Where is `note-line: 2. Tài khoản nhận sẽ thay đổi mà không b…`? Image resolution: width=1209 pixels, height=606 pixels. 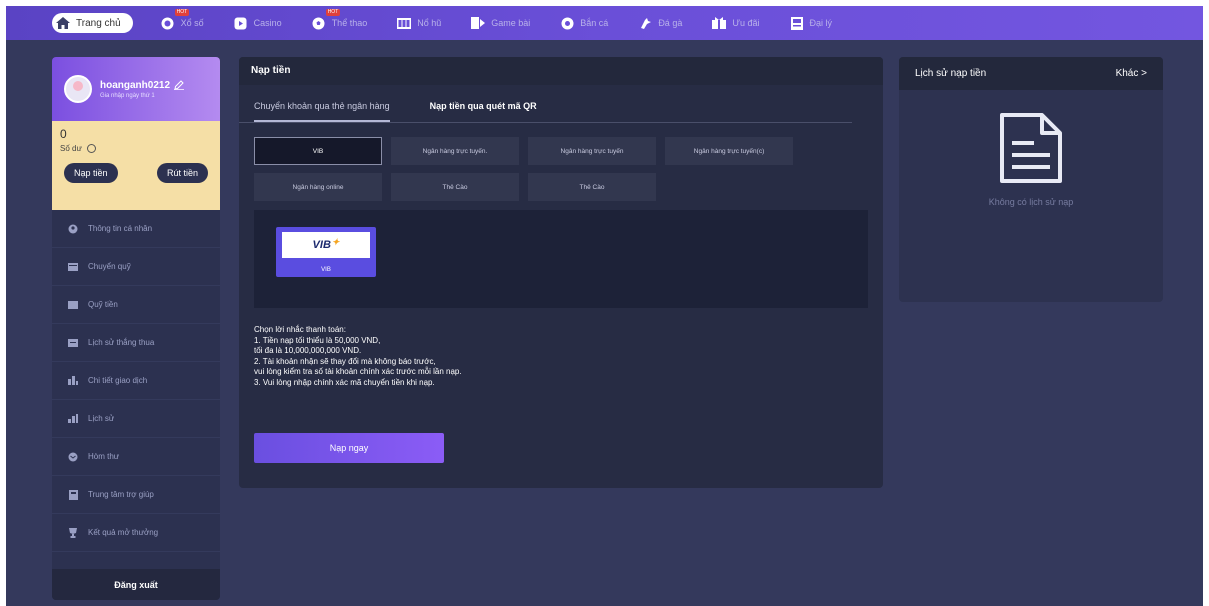
note-line: 2. Tài khoản nhận sẽ thay đổi mà không b… is located at coordinates (345, 361).